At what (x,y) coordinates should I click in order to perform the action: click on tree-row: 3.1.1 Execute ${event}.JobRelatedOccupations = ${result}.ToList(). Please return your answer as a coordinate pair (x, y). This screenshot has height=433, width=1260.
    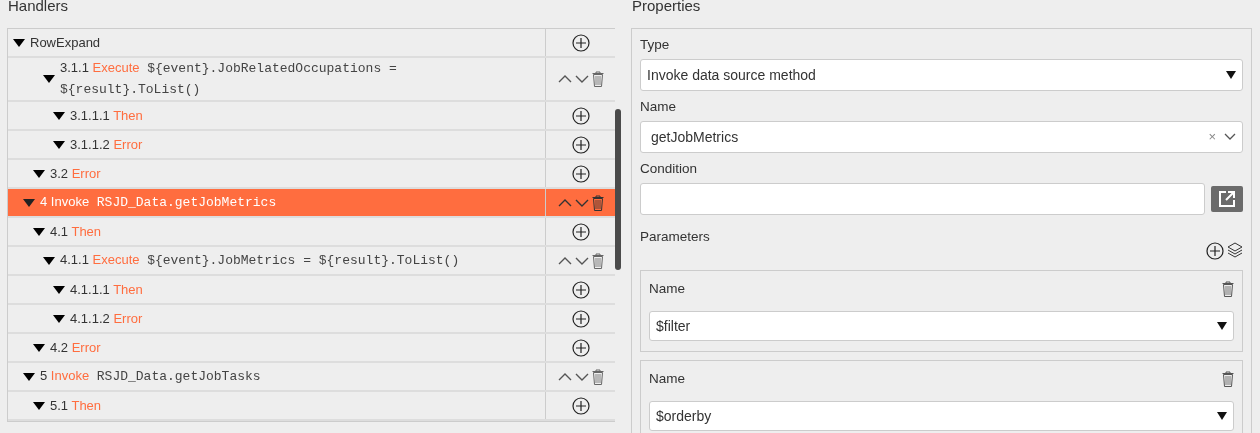
    Looking at the image, I should click on (311, 80).